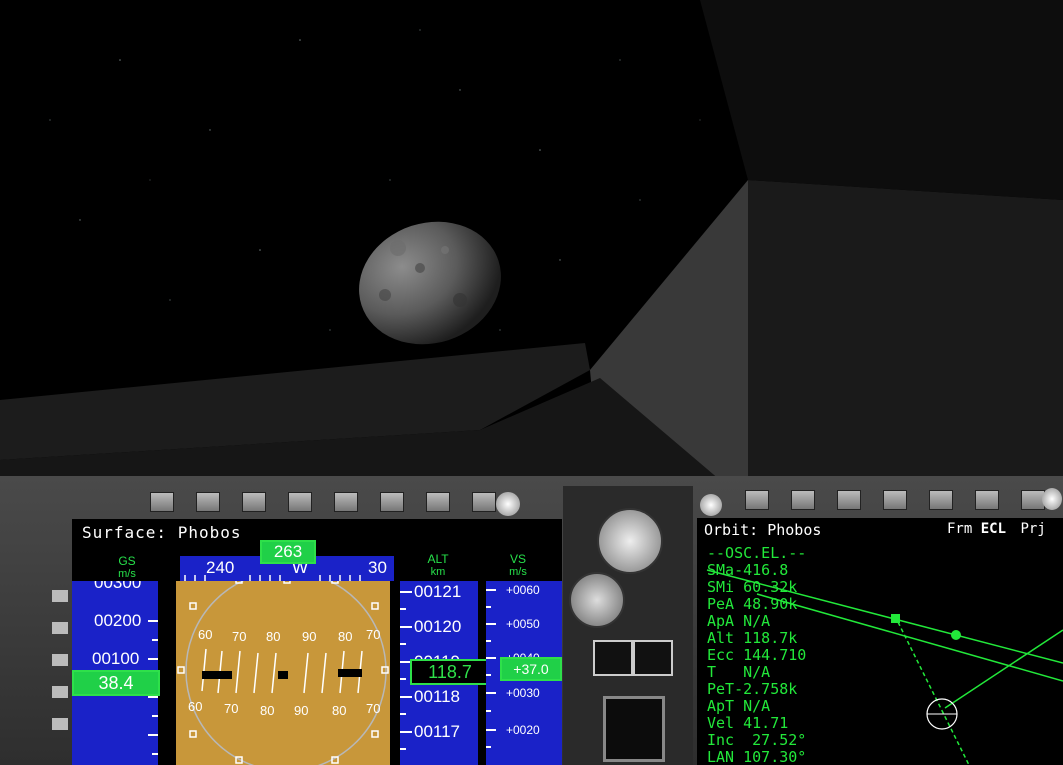 The width and height of the screenshot is (1063, 765). Describe the element at coordinates (752, 689) in the screenshot. I see `orbit-element-line: PeT-2.758k` at that location.